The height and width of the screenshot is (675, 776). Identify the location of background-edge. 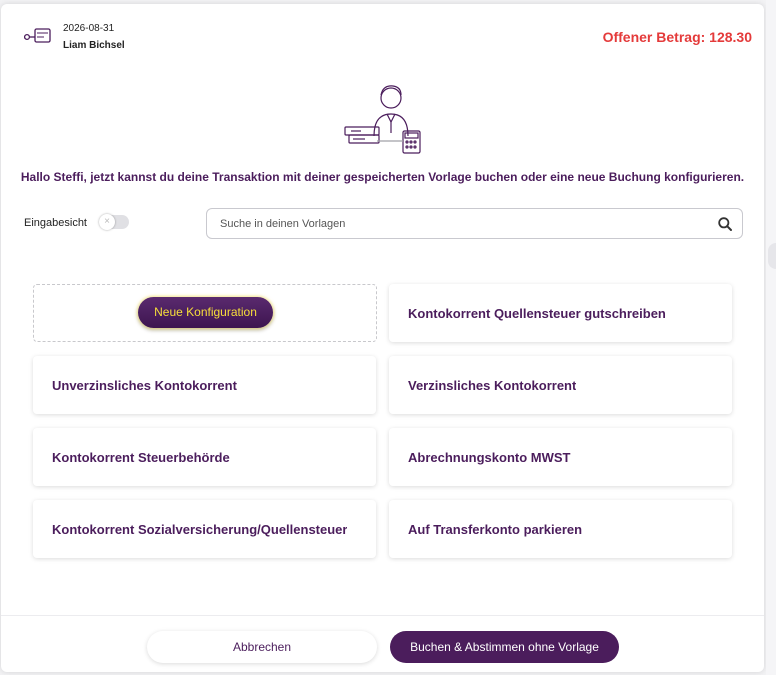
(771, 337).